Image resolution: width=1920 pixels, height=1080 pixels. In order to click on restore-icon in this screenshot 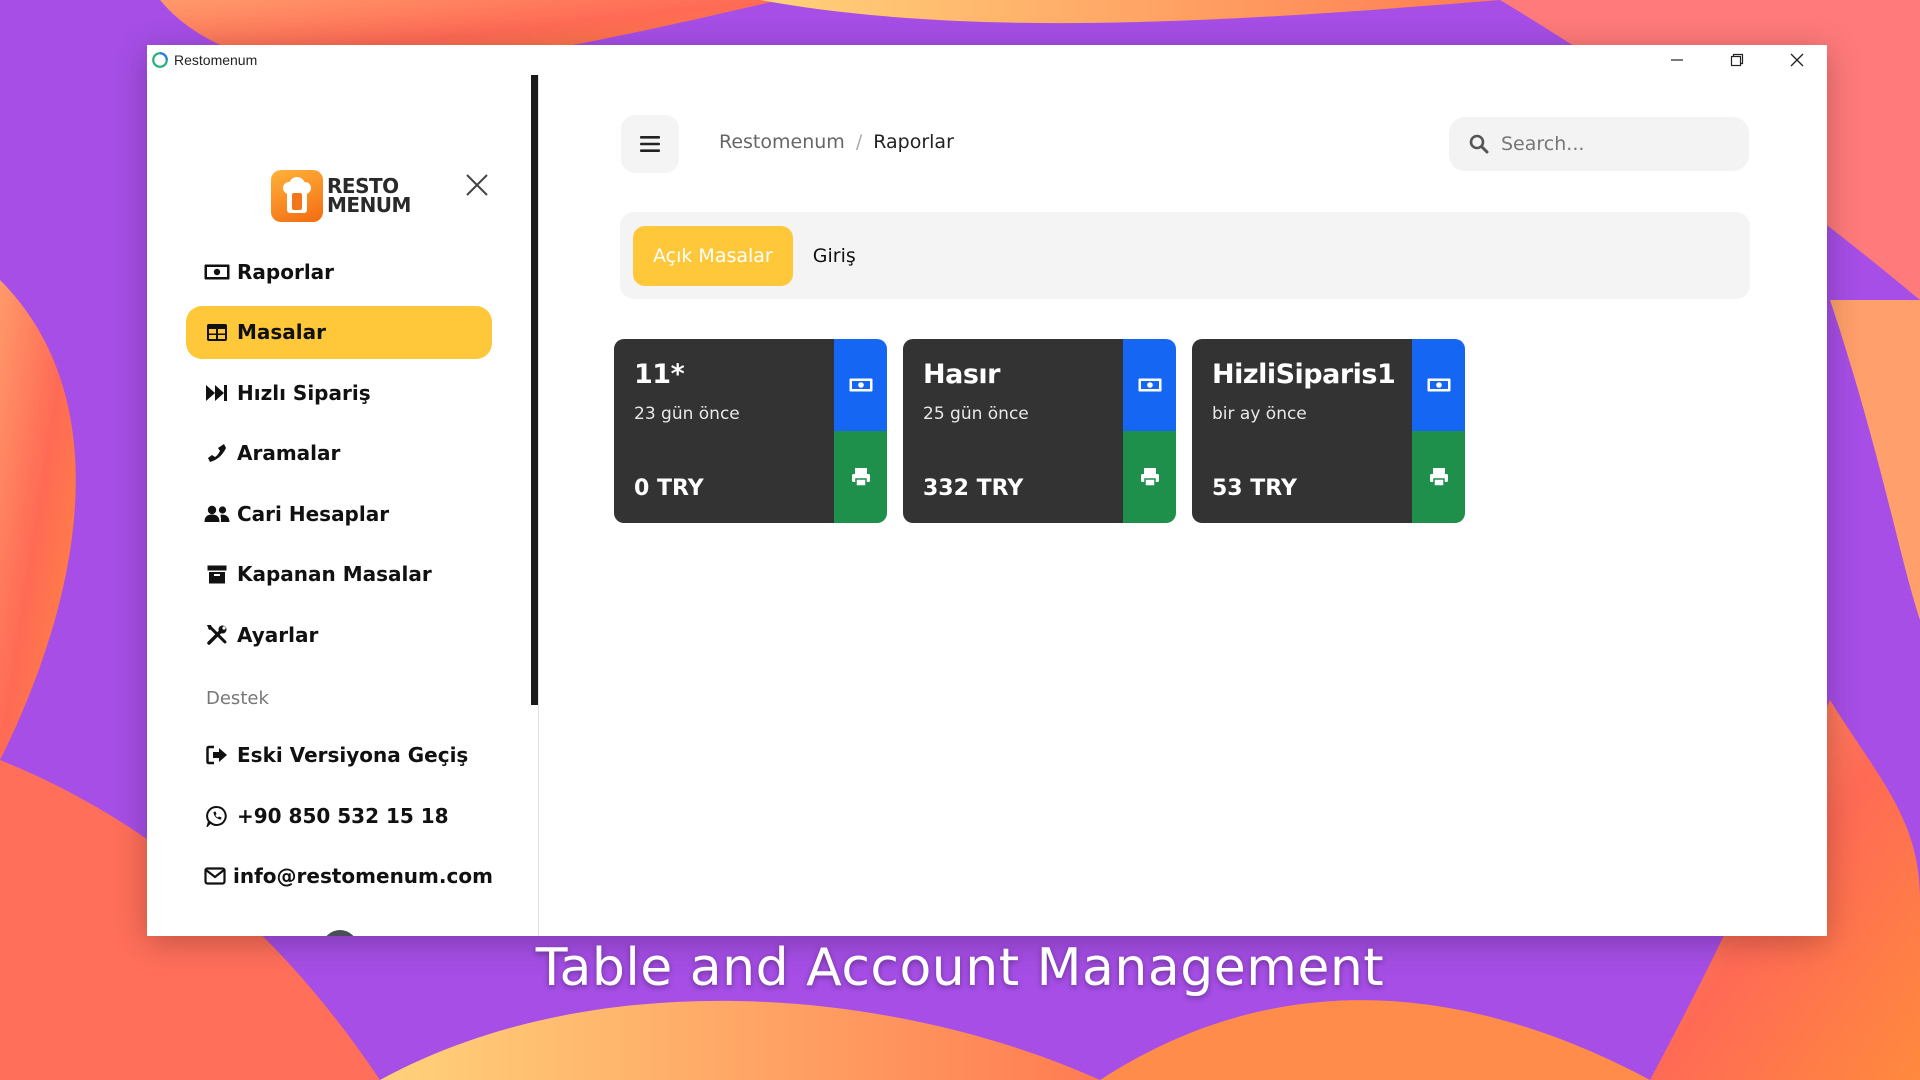, I will do `click(1737, 60)`.